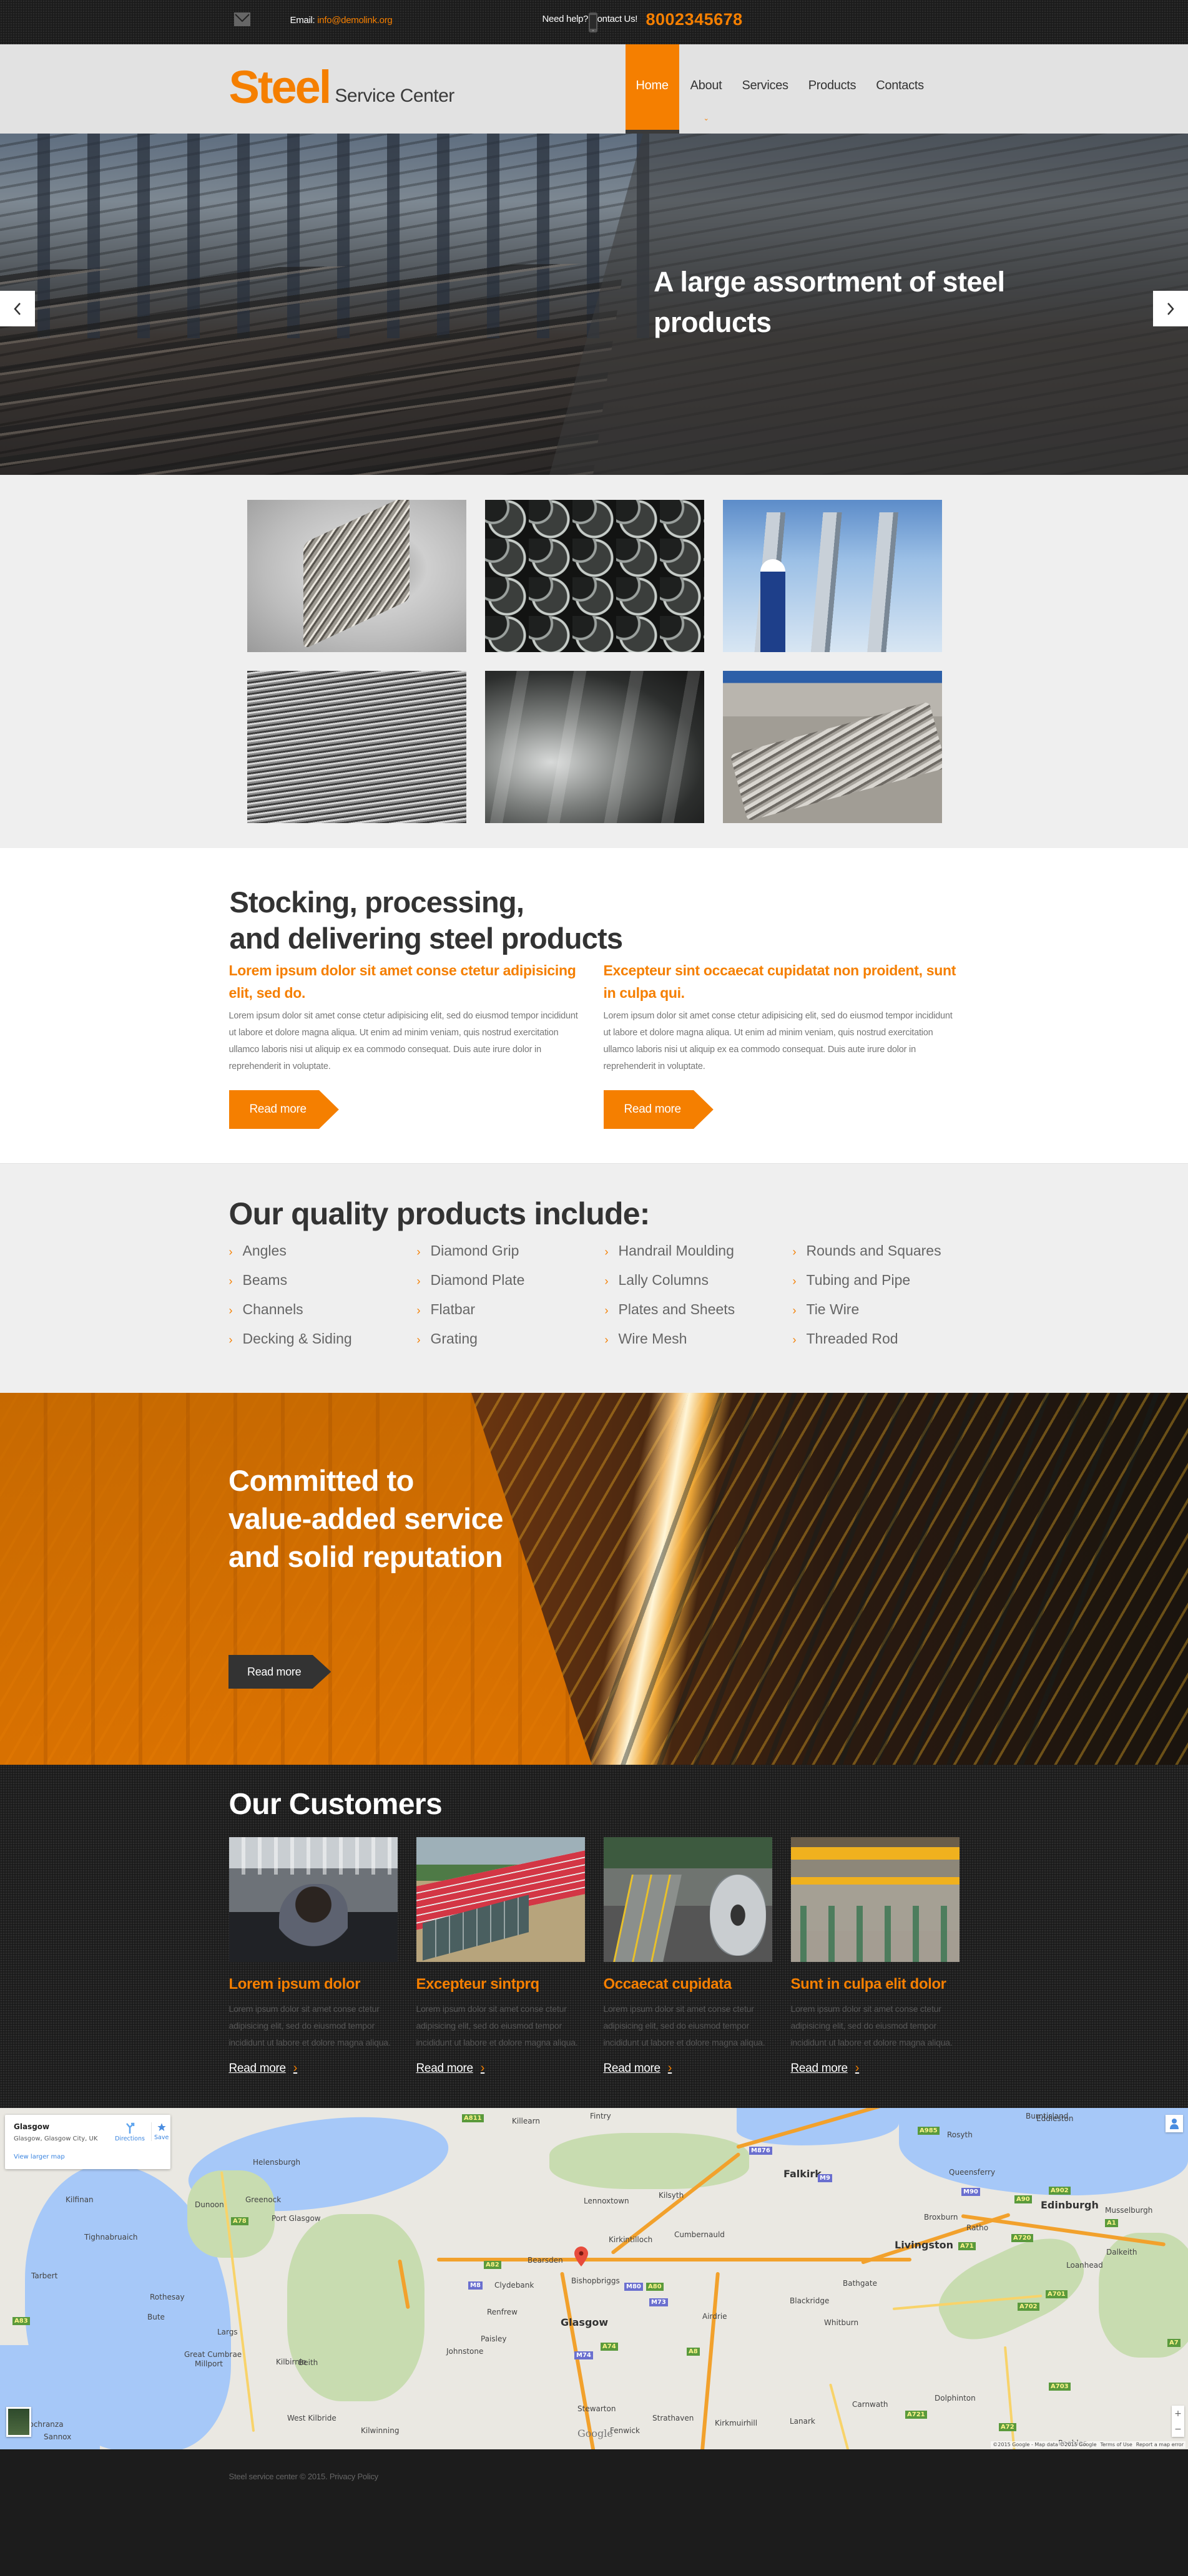 This screenshot has height=2576, width=1188. Describe the element at coordinates (606, 1252) in the screenshot. I see `chevron-right-icon: ›` at that location.